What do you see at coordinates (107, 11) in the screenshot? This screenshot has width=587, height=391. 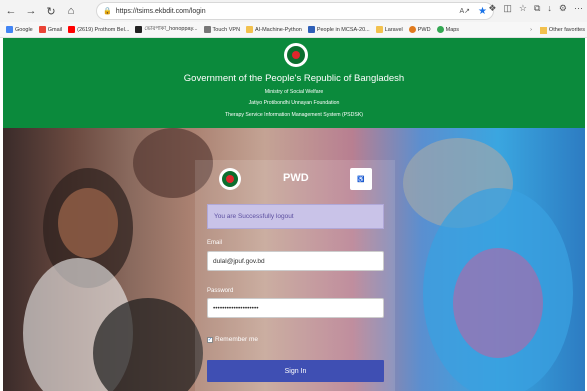 I see `lock-icon: 🔒` at bounding box center [107, 11].